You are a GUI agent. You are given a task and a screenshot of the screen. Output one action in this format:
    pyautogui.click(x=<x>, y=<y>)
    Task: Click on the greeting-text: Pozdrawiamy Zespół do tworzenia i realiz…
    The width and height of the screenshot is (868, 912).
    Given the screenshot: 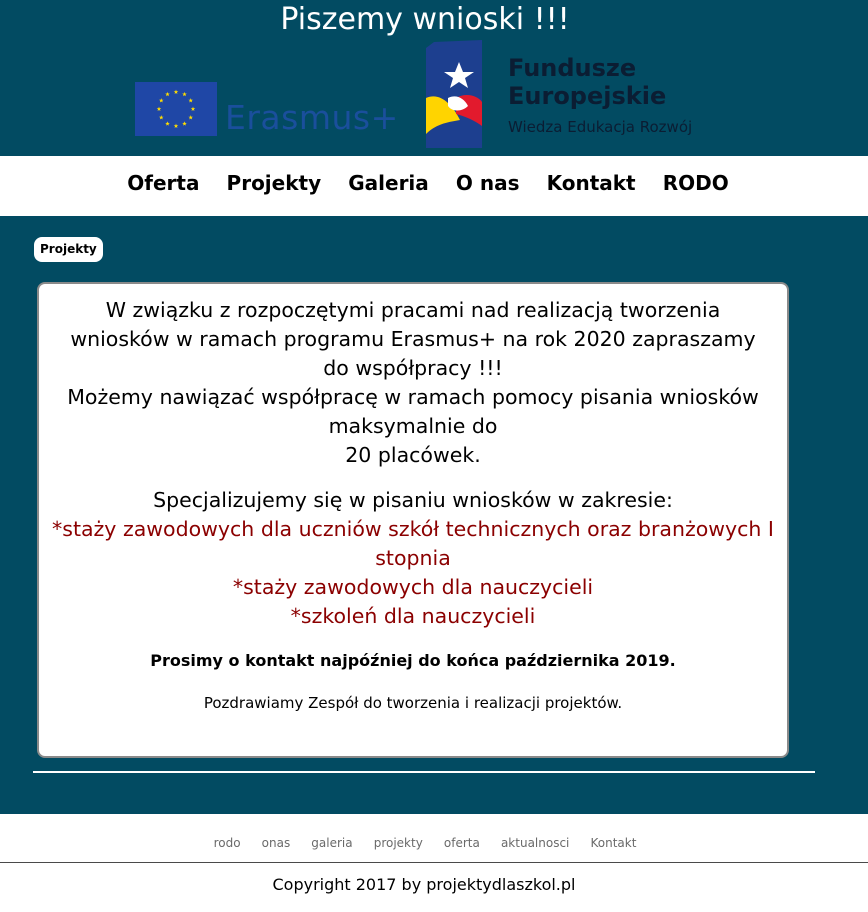 What is the action you would take?
    pyautogui.click(x=413, y=703)
    